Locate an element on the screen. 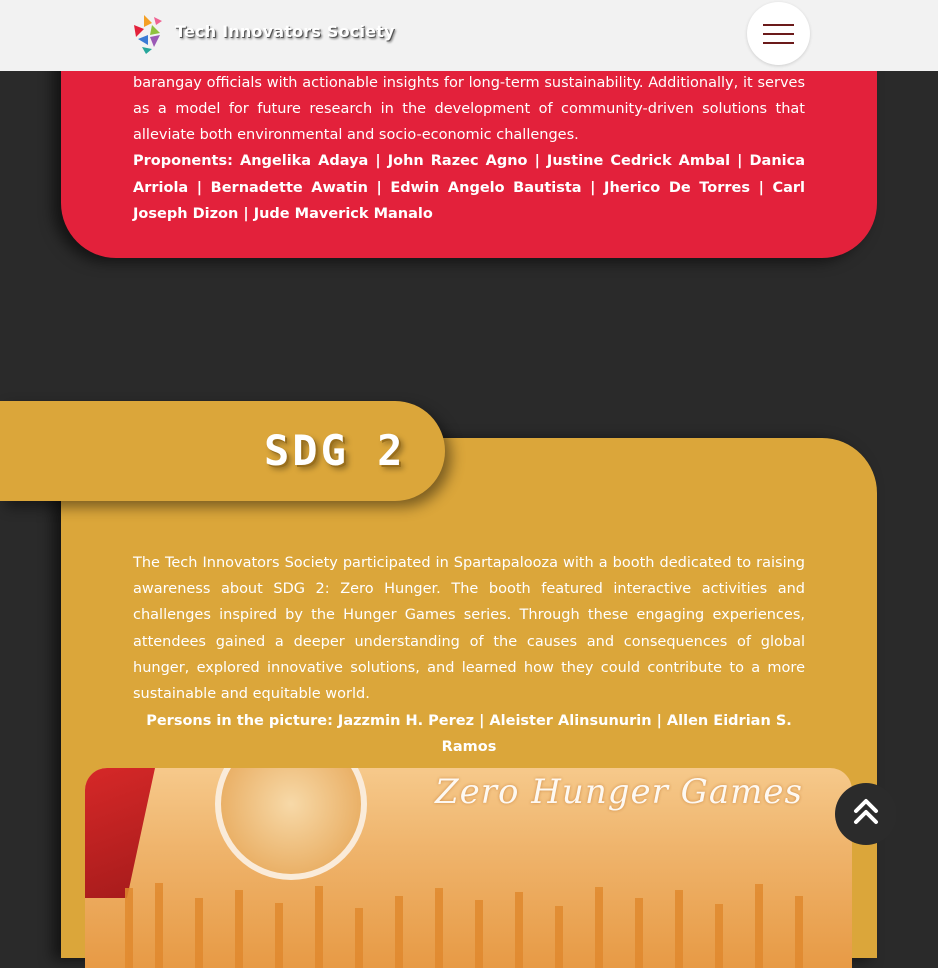 Image resolution: width=938 pixels, height=968 pixels. brand-name: Tech Innovators Society is located at coordinates (285, 31).